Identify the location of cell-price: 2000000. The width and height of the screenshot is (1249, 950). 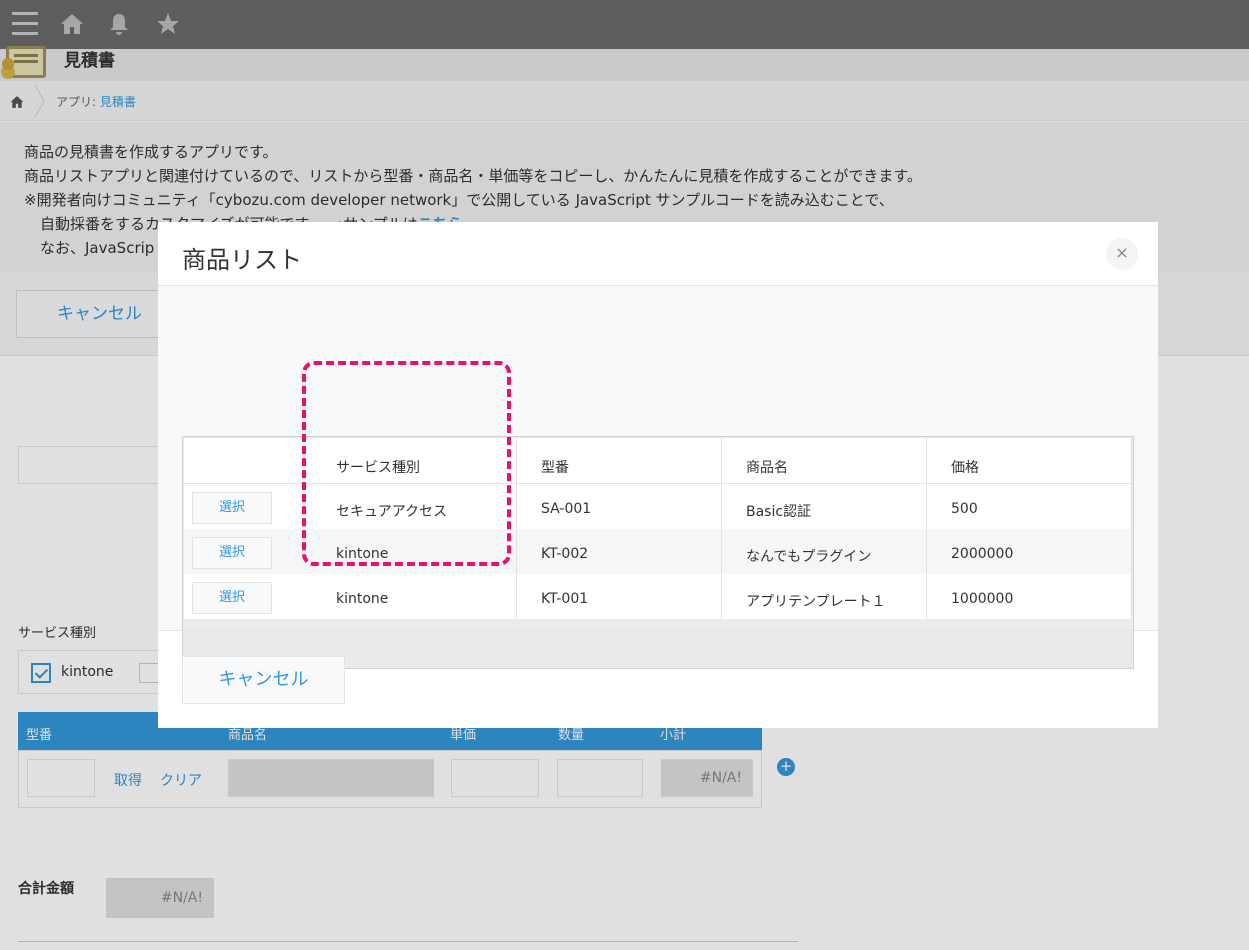
(982, 554).